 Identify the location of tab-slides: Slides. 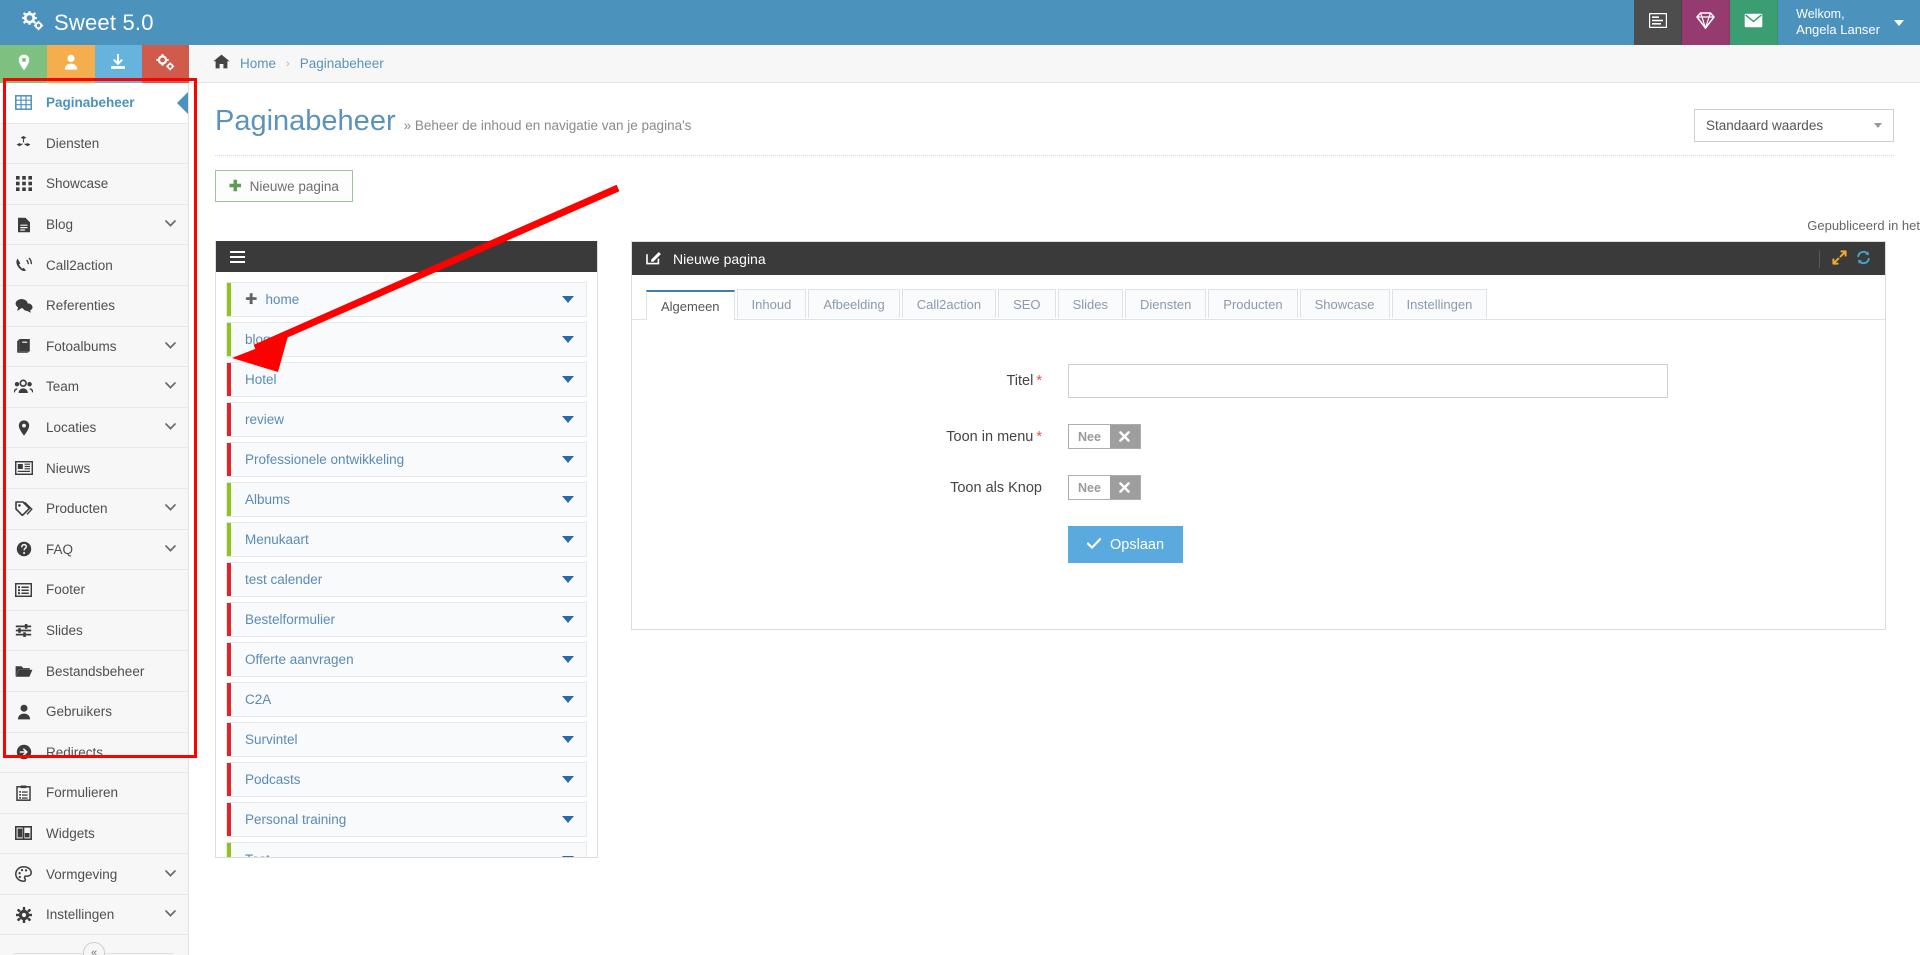
(1090, 303).